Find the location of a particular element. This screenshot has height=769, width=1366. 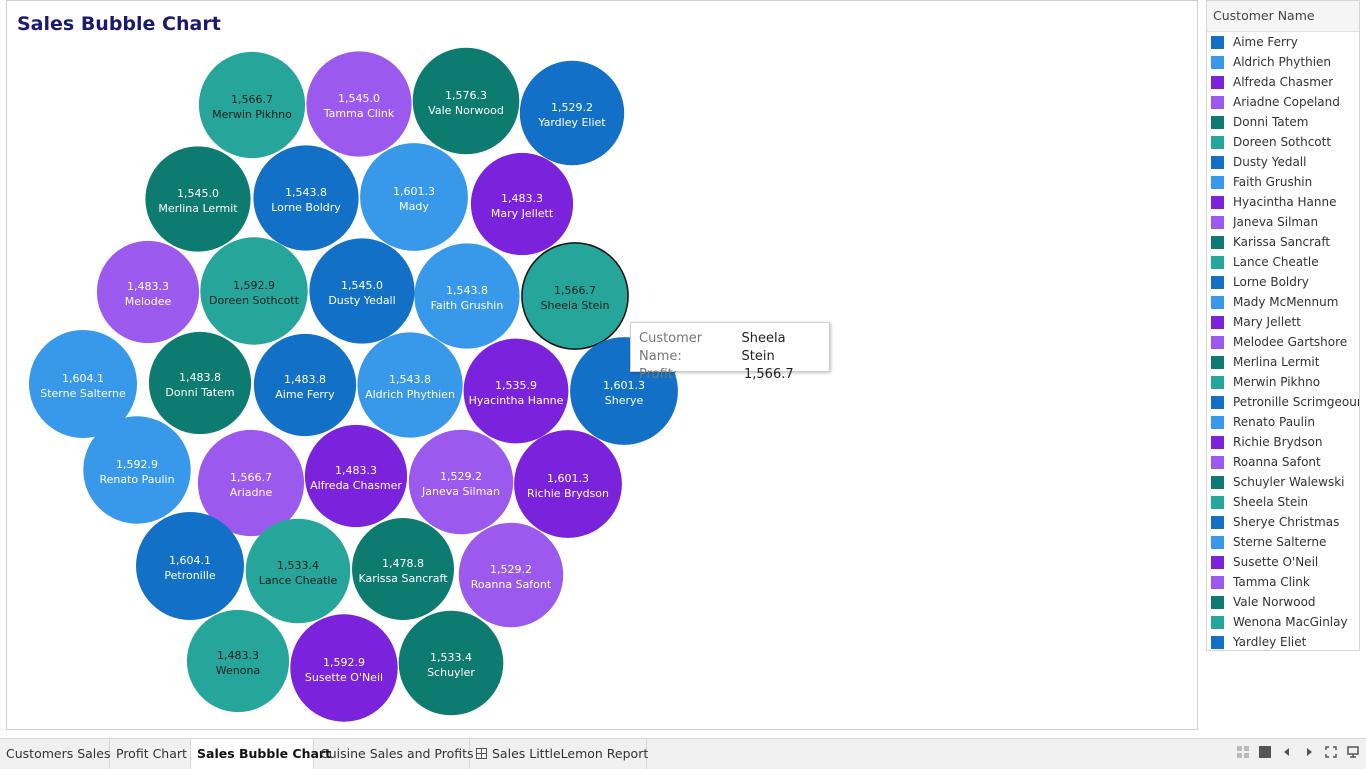

legend-item: Melodee Gartshore is located at coordinates (1283, 342).